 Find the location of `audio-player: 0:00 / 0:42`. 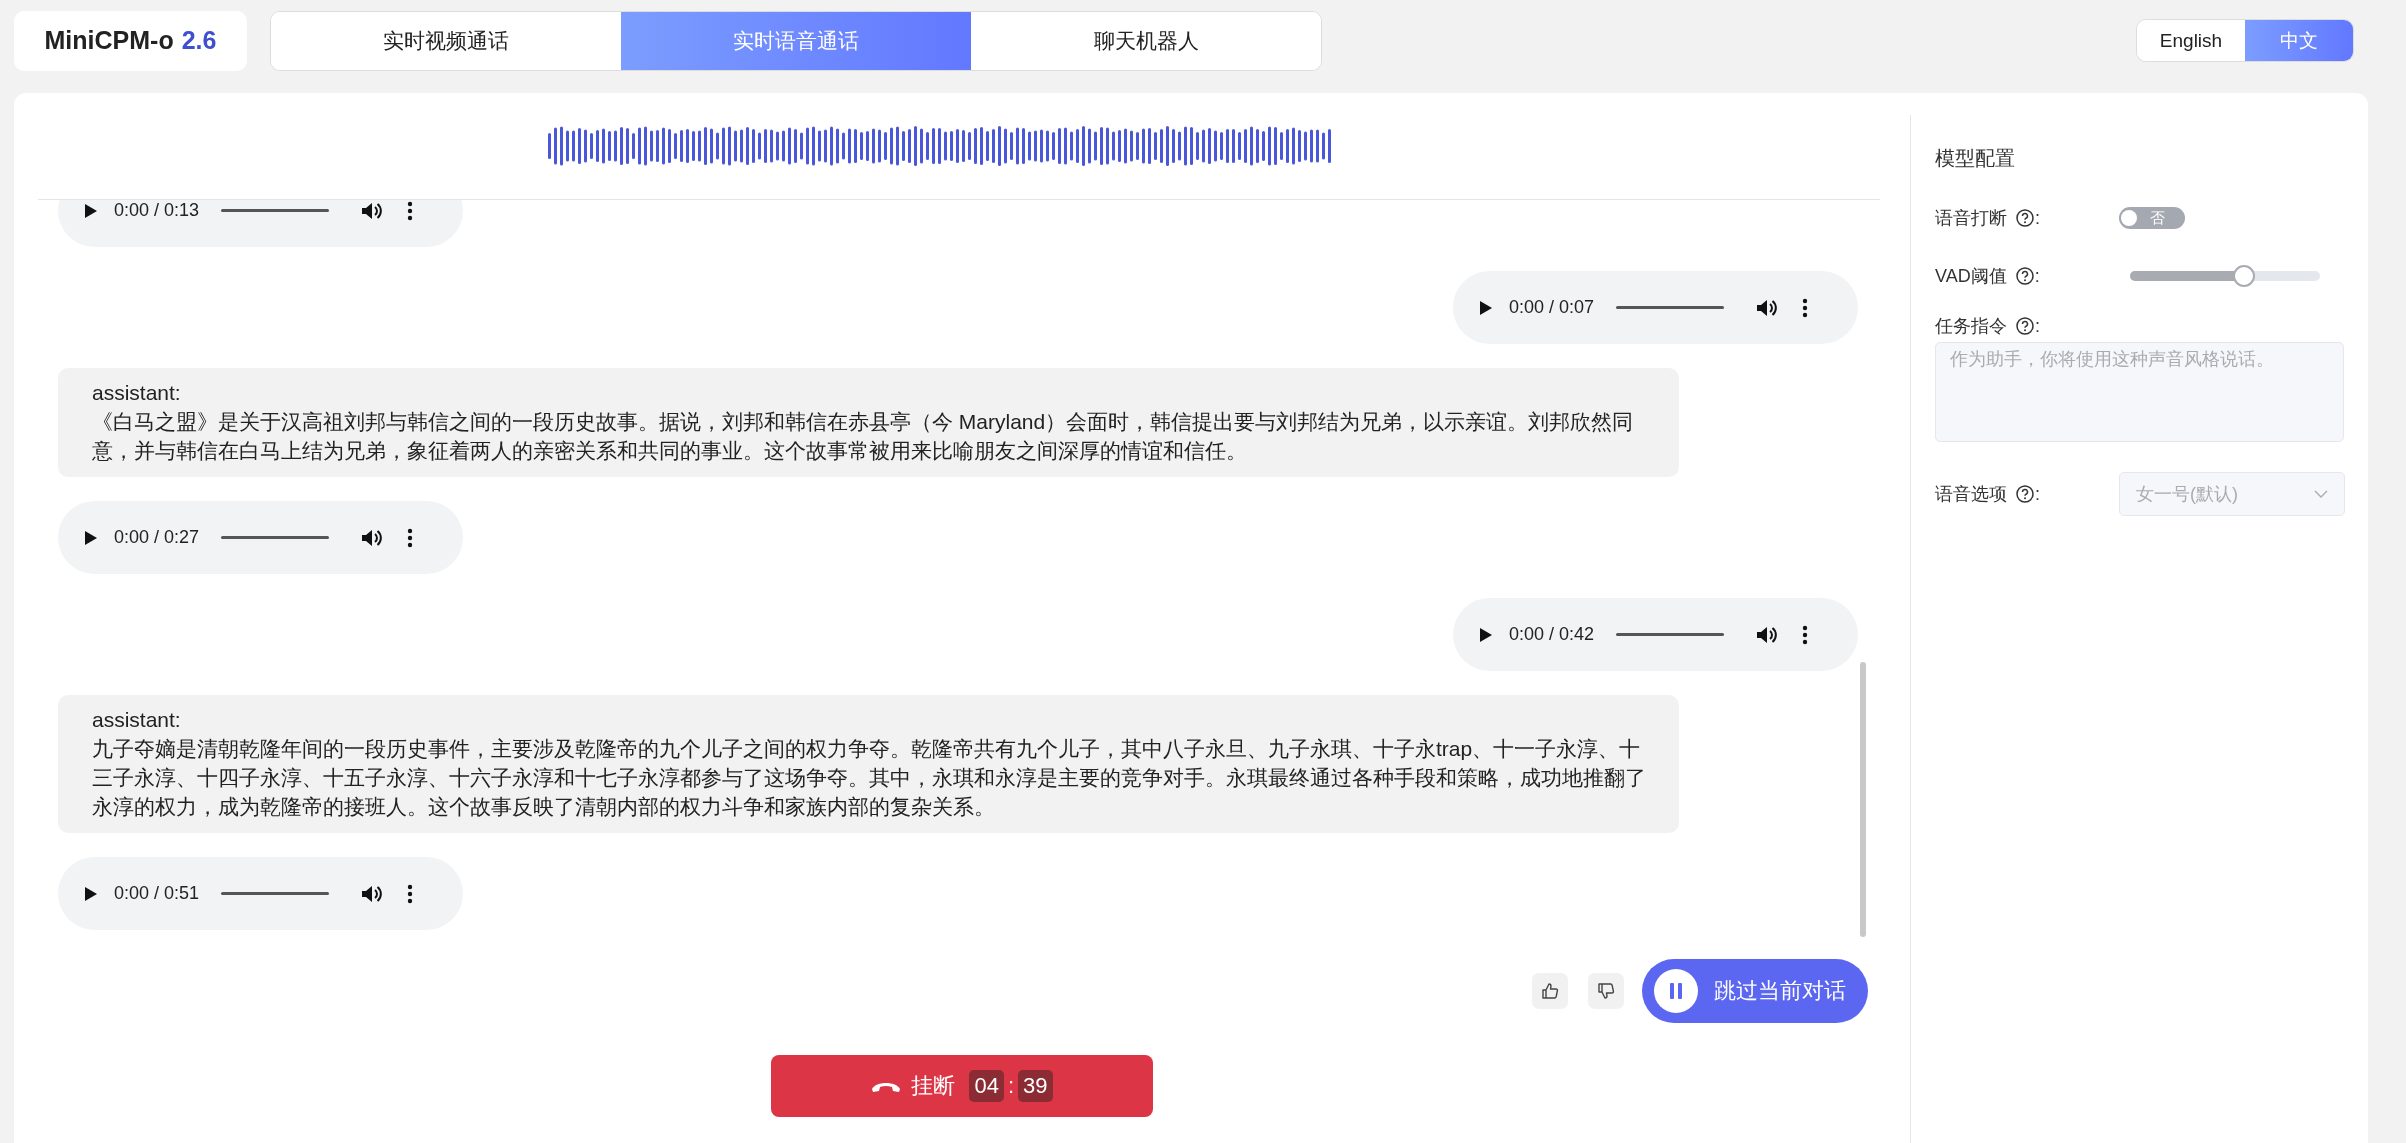

audio-player: 0:00 / 0:42 is located at coordinates (1655, 634).